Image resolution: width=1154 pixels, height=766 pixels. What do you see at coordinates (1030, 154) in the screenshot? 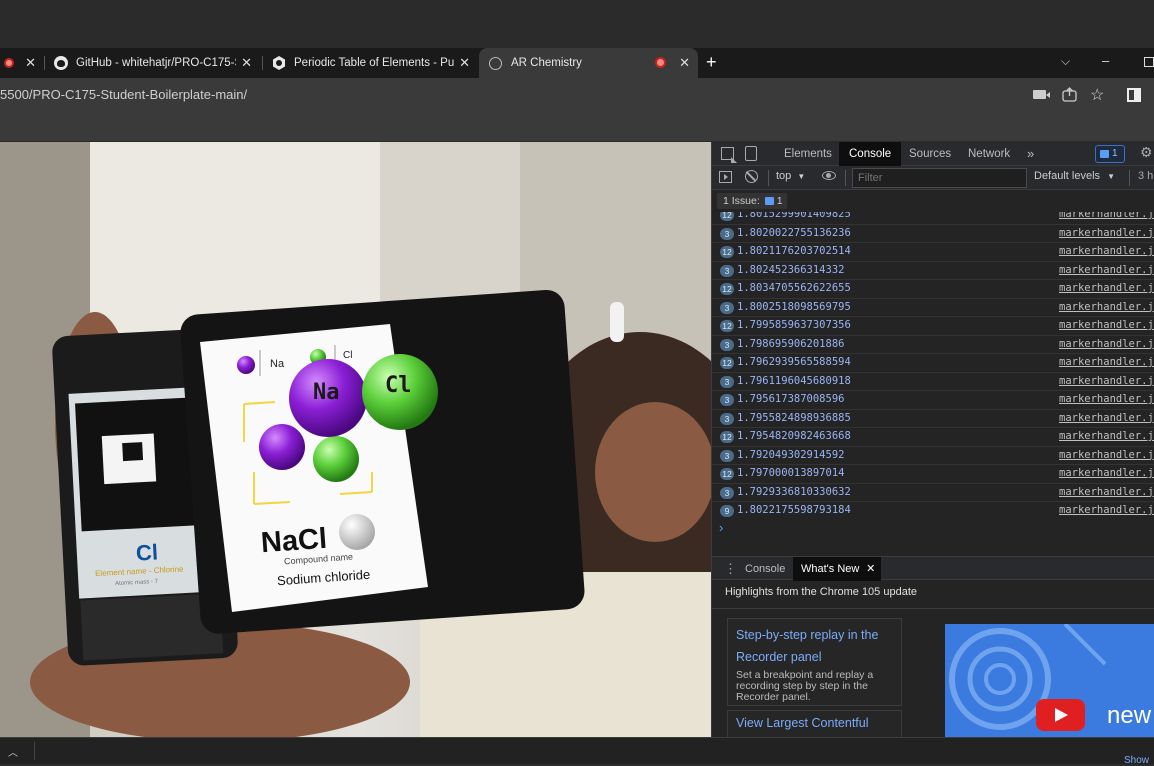
I see `more-tabs-icon: »` at bounding box center [1030, 154].